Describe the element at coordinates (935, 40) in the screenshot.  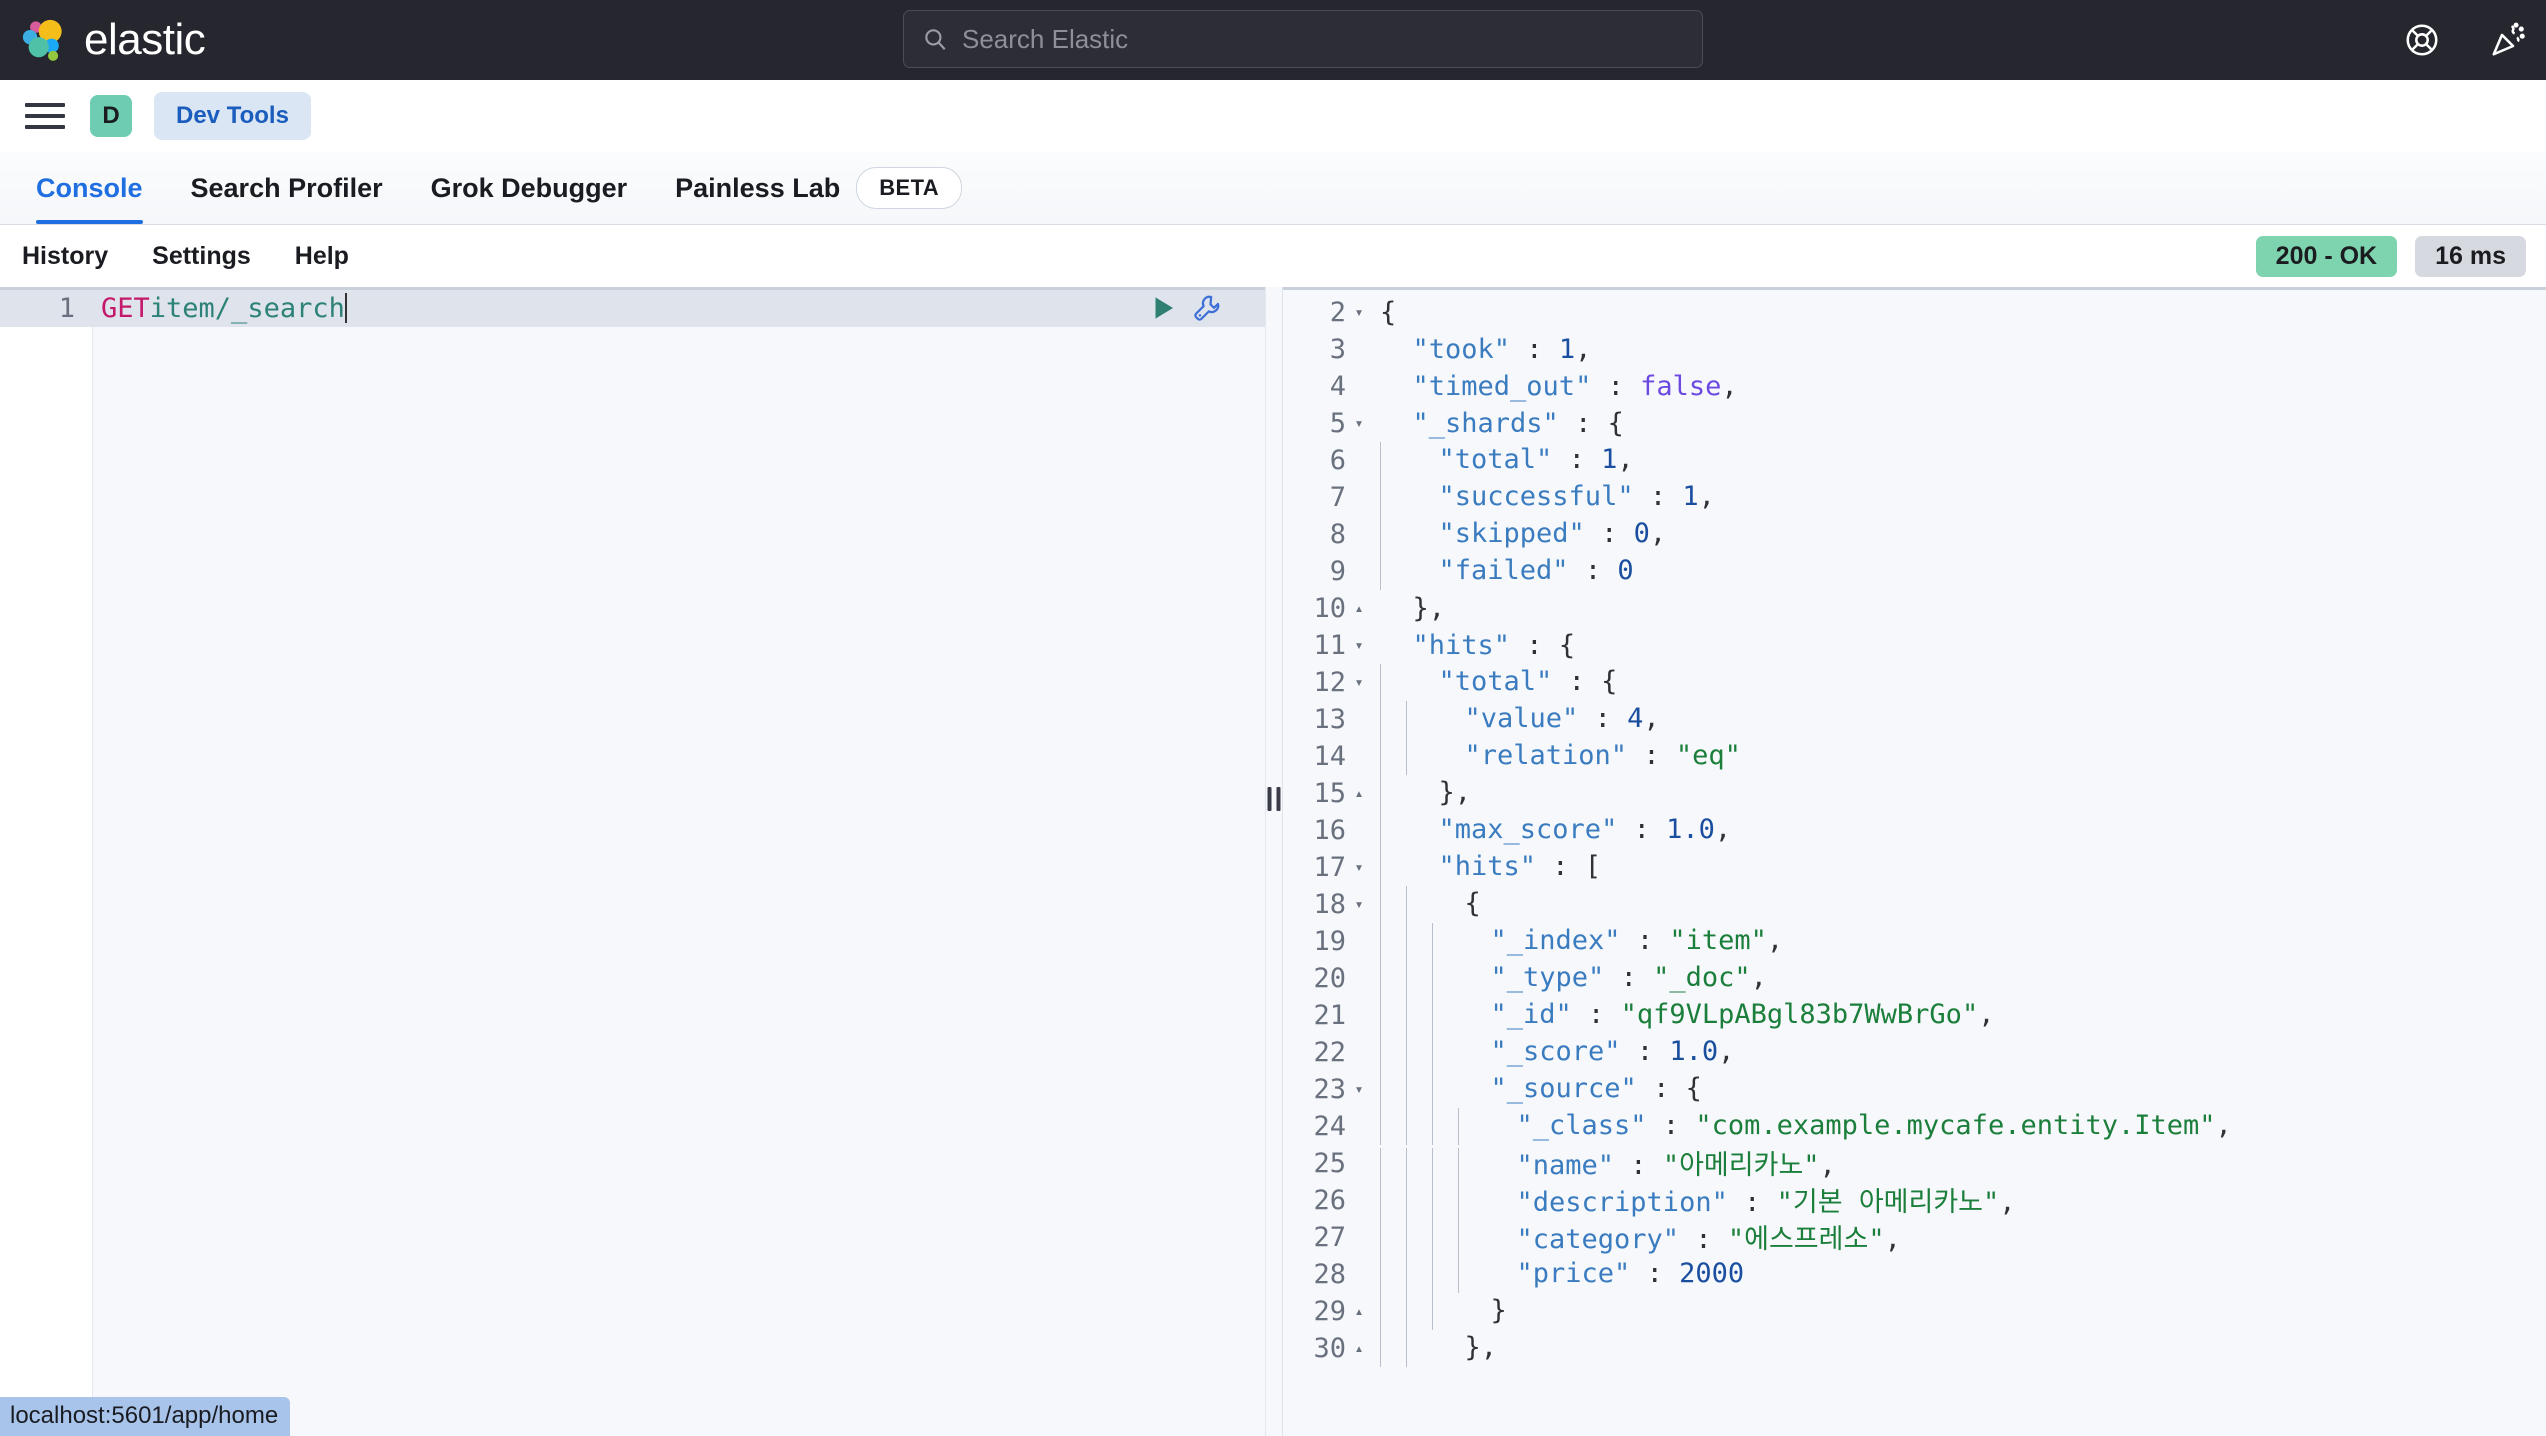
I see `search-icon` at that location.